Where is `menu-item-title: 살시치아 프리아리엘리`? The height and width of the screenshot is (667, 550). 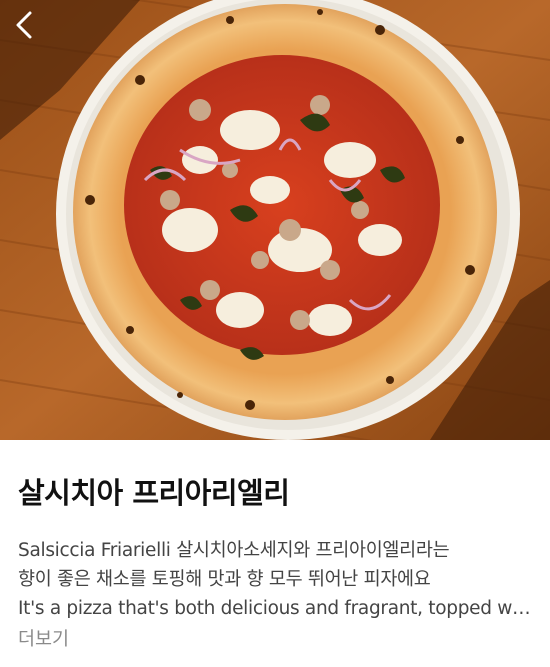
menu-item-title: 살시치아 프리아리엘리 is located at coordinates (154, 493).